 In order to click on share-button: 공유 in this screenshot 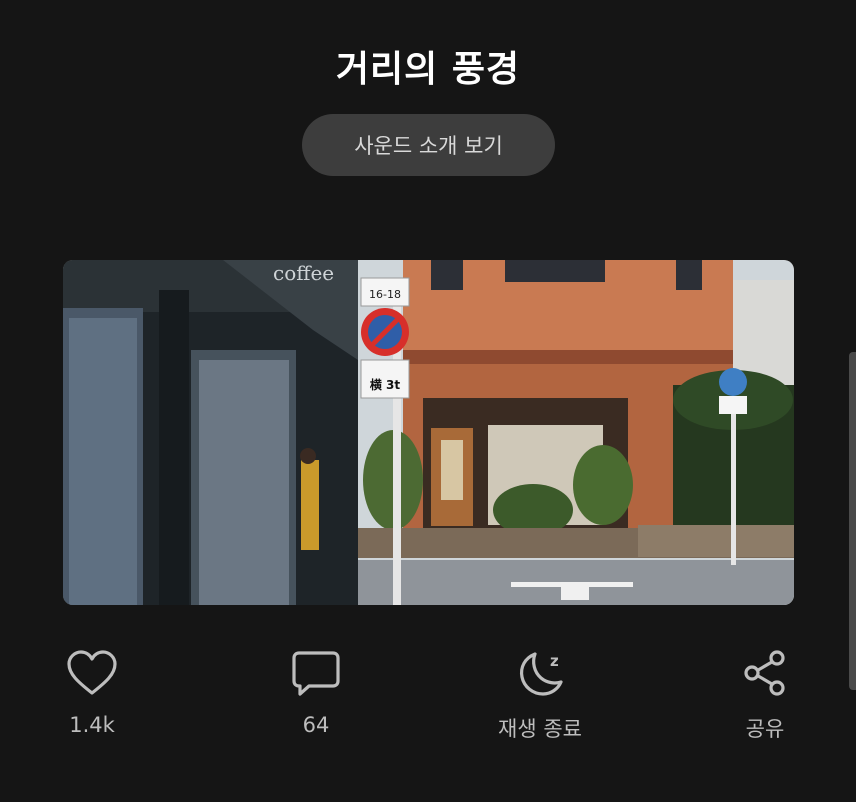, I will do `click(765, 694)`.